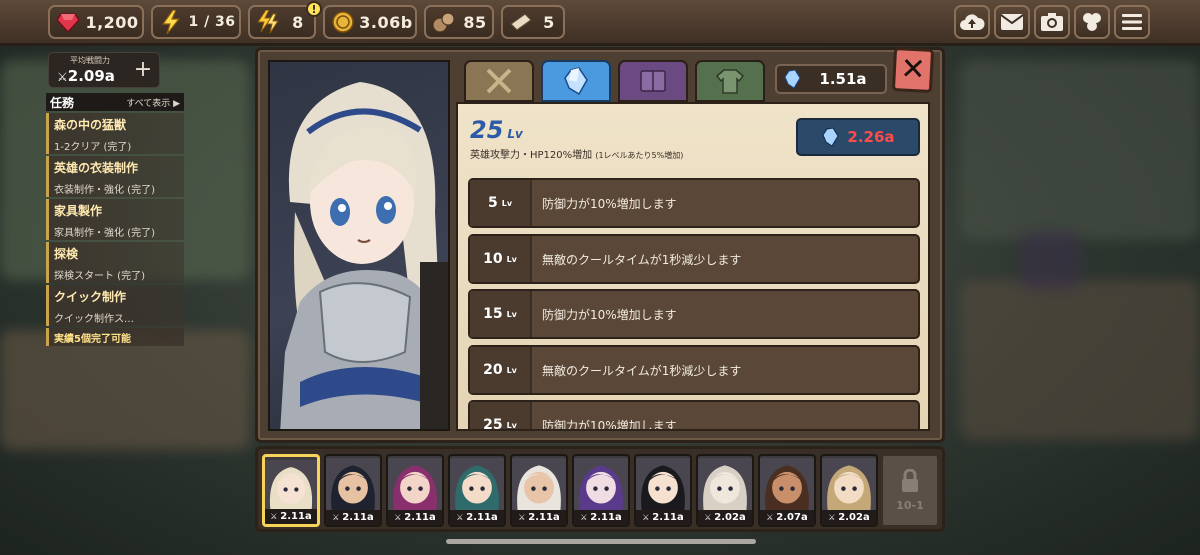 The width and height of the screenshot is (1200, 555). I want to click on camera-button, so click(1052, 22).